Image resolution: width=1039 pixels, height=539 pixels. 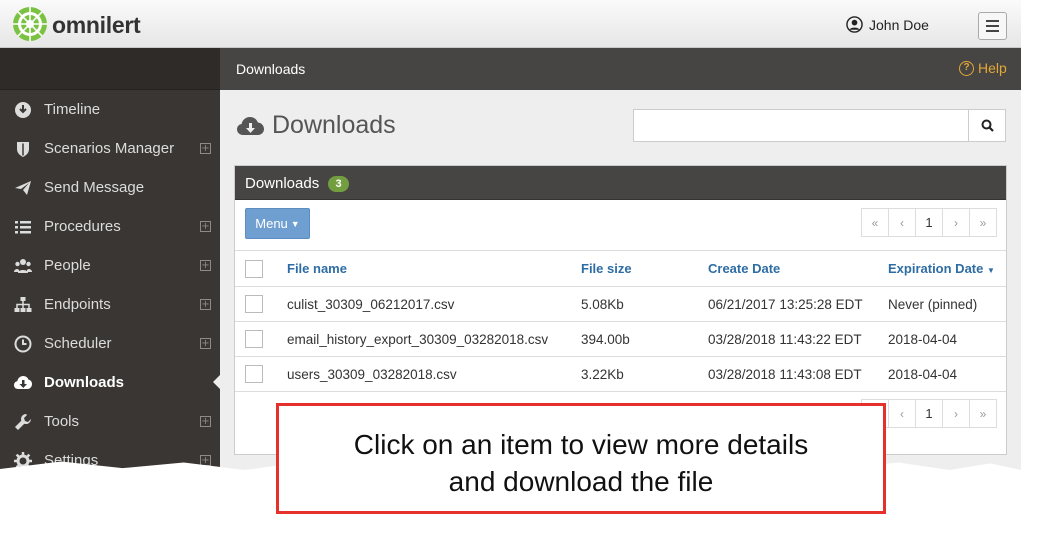 What do you see at coordinates (23, 265) in the screenshot?
I see `users-icon` at bounding box center [23, 265].